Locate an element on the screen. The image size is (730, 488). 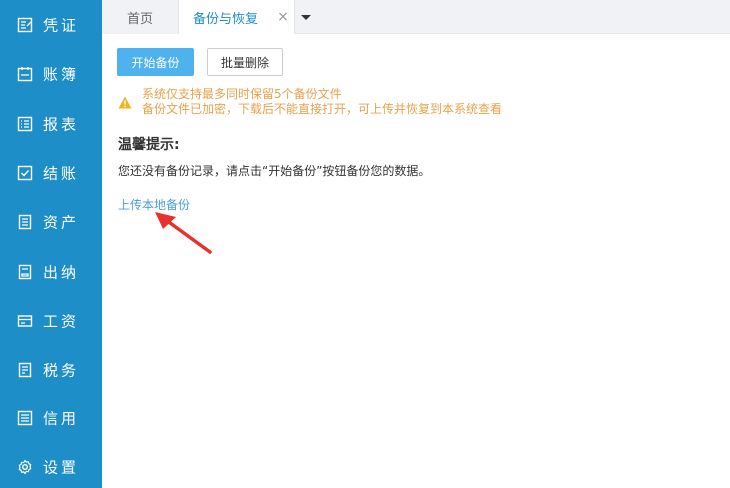
sidebar-item-checkout: 结账 is located at coordinates (51, 173).